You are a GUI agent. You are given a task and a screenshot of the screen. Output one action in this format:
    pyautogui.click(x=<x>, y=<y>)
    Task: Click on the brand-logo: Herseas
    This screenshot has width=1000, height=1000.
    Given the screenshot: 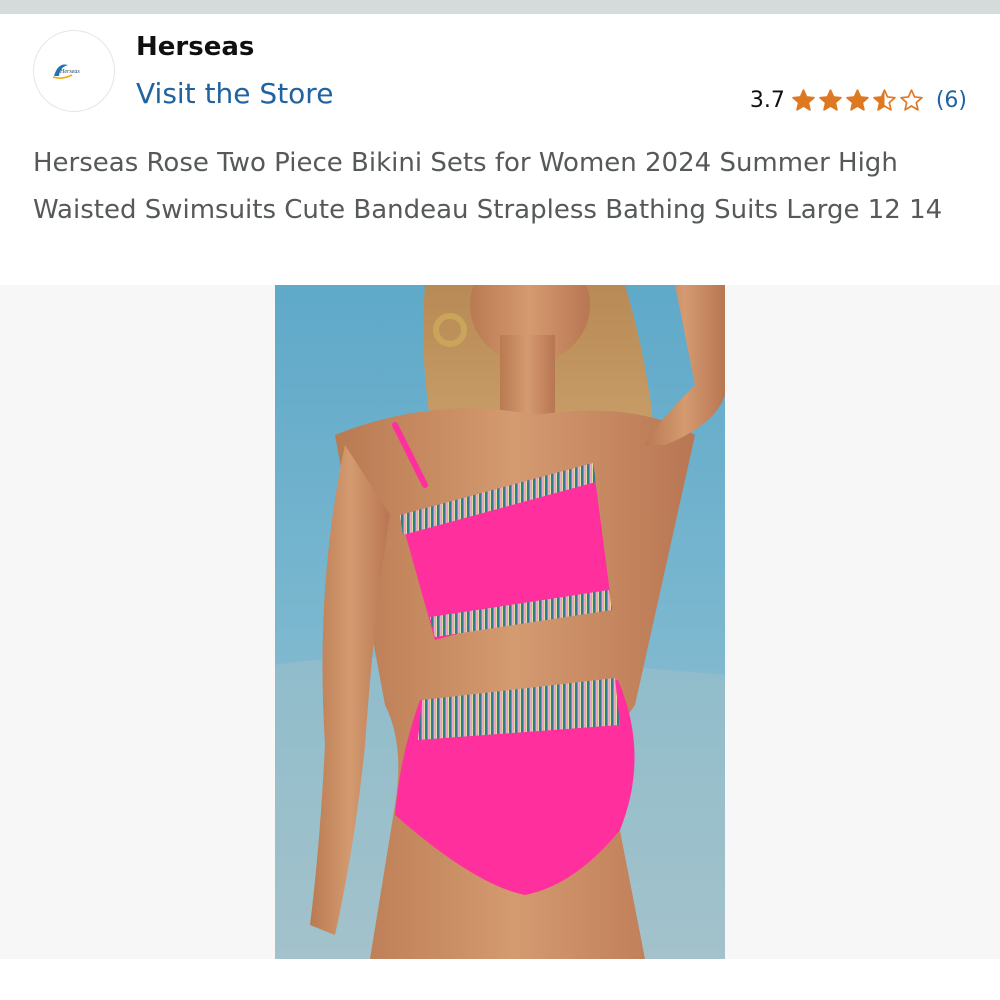 What is the action you would take?
    pyautogui.click(x=74, y=71)
    